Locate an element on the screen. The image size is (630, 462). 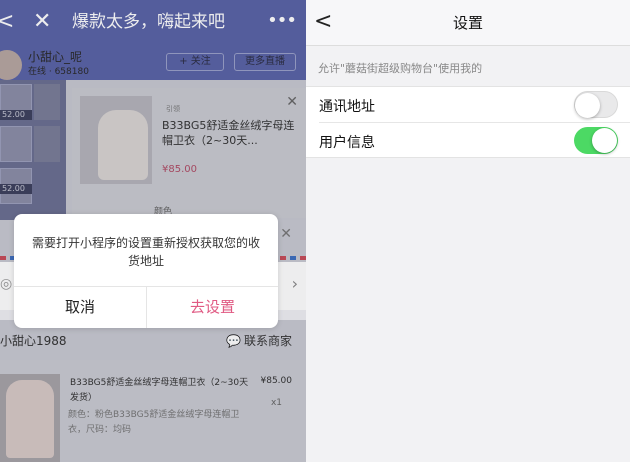
order-item-qty: x1 is located at coordinates (276, 403).